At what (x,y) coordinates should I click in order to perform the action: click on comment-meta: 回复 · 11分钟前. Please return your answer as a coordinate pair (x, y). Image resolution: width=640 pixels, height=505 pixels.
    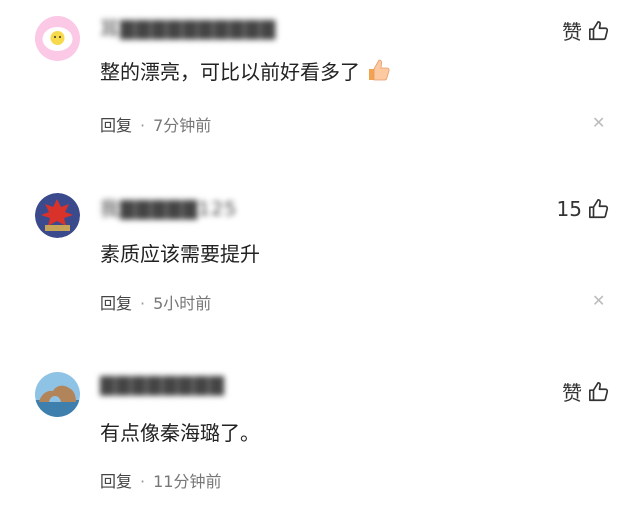
    Looking at the image, I should click on (160, 480).